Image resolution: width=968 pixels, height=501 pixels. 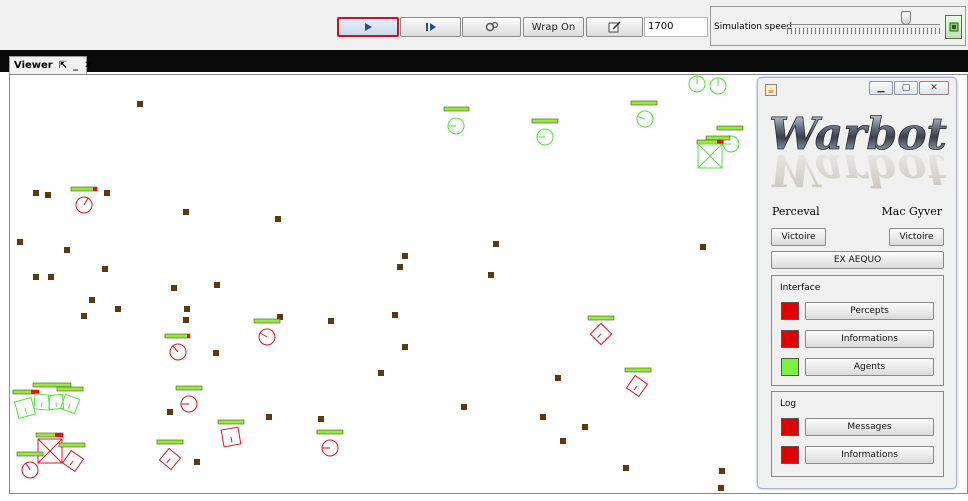 I want to click on simulation-speed-label: Simulation speed, so click(x=753, y=27).